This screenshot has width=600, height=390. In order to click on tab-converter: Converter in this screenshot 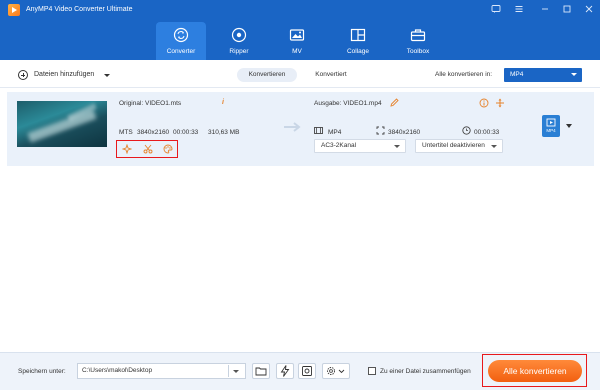, I will do `click(181, 41)`.